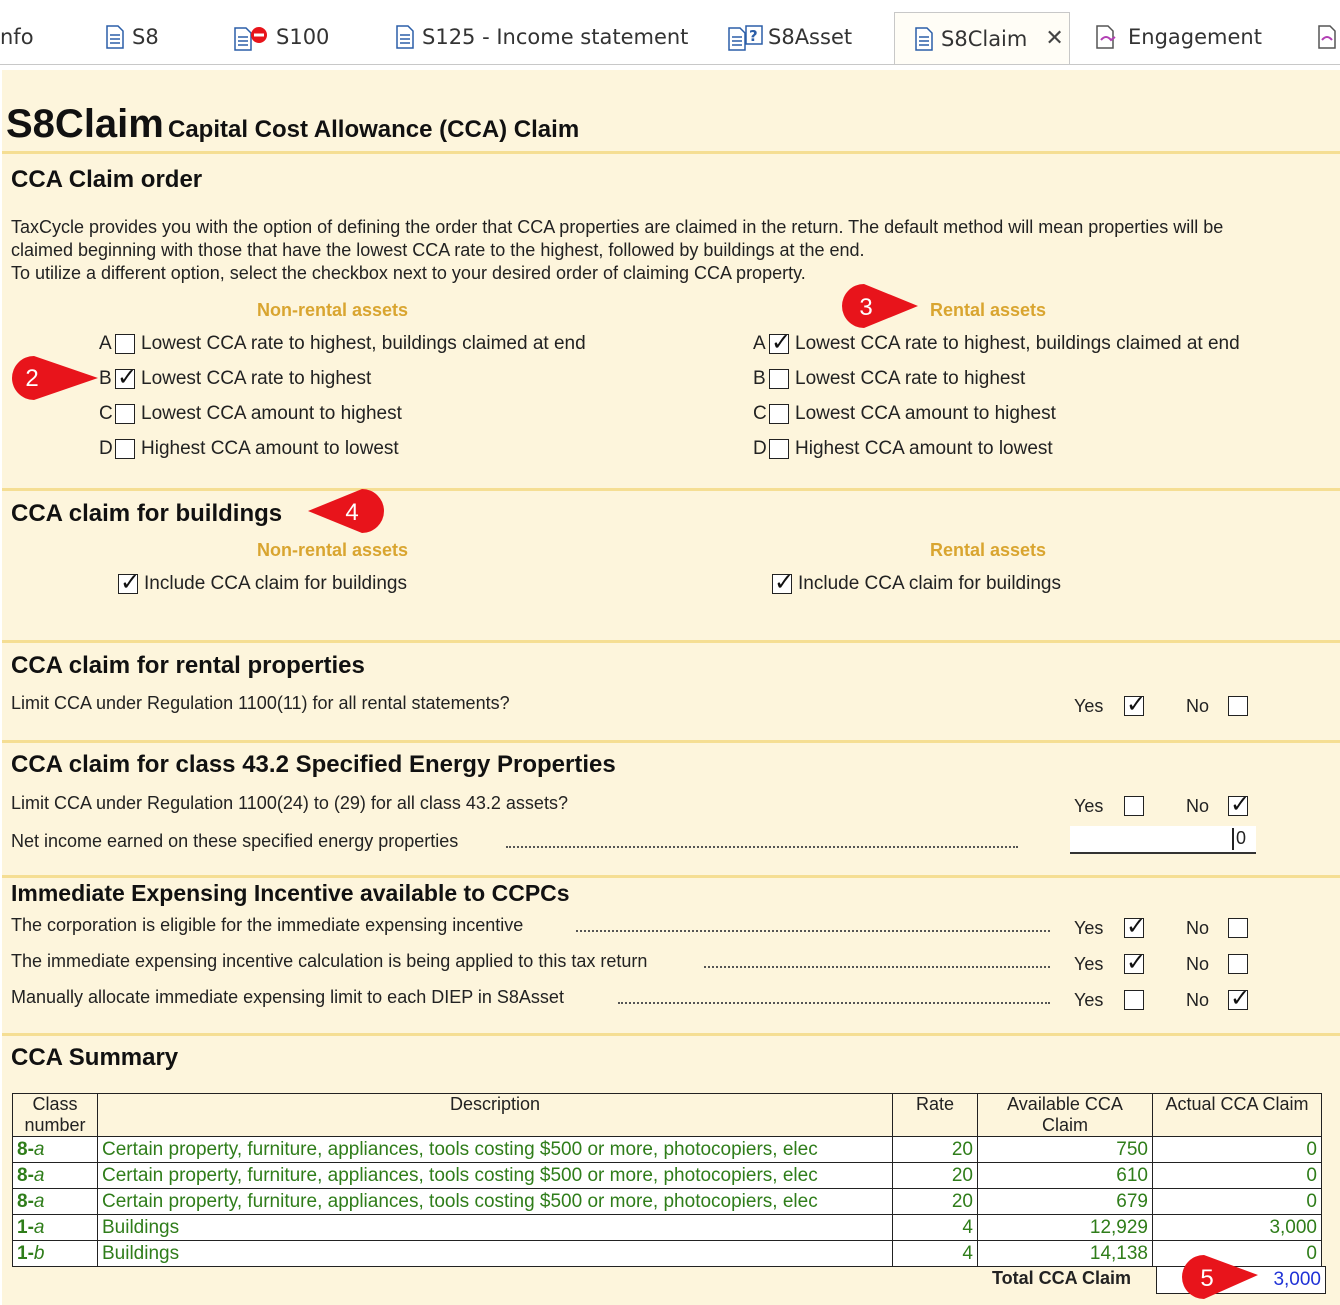  What do you see at coordinates (129, 582) in the screenshot?
I see `nonrental-include-buildings-checkbox: ✓` at bounding box center [129, 582].